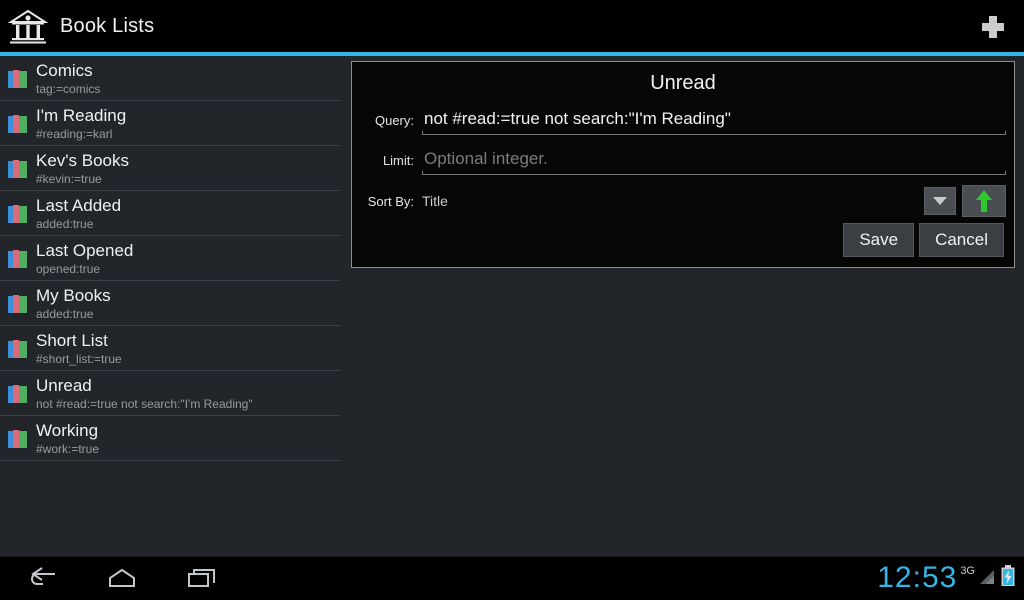 The height and width of the screenshot is (600, 1024). What do you see at coordinates (85, 250) in the screenshot?
I see `list-item-title: Last Opened` at bounding box center [85, 250].